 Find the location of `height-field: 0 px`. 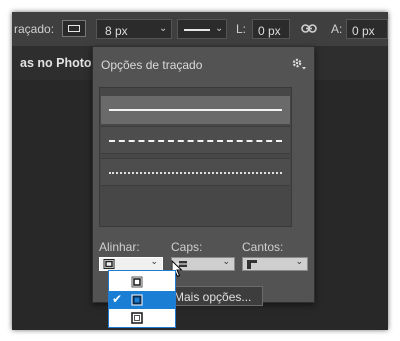

height-field: 0 px is located at coordinates (367, 29).